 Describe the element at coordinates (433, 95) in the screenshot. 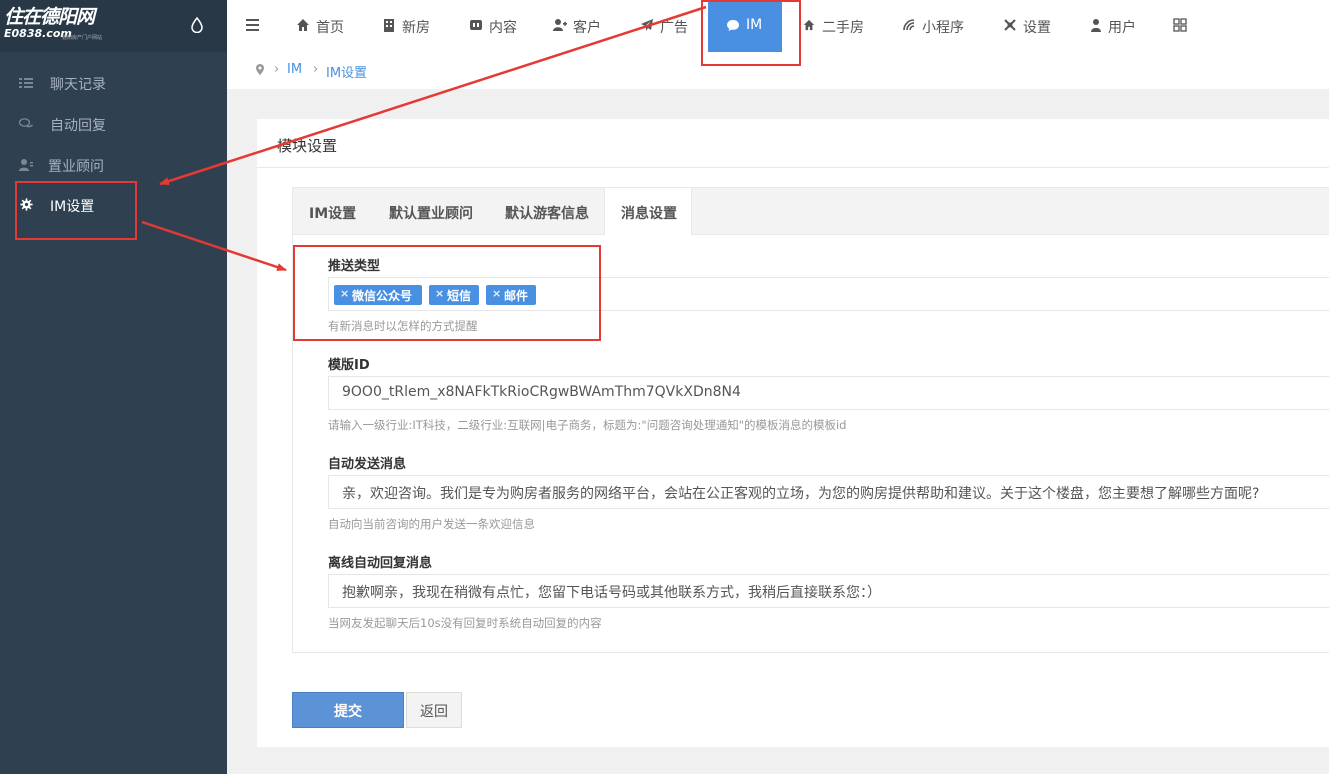

I see `annotation-arrow-to-sidebar` at that location.